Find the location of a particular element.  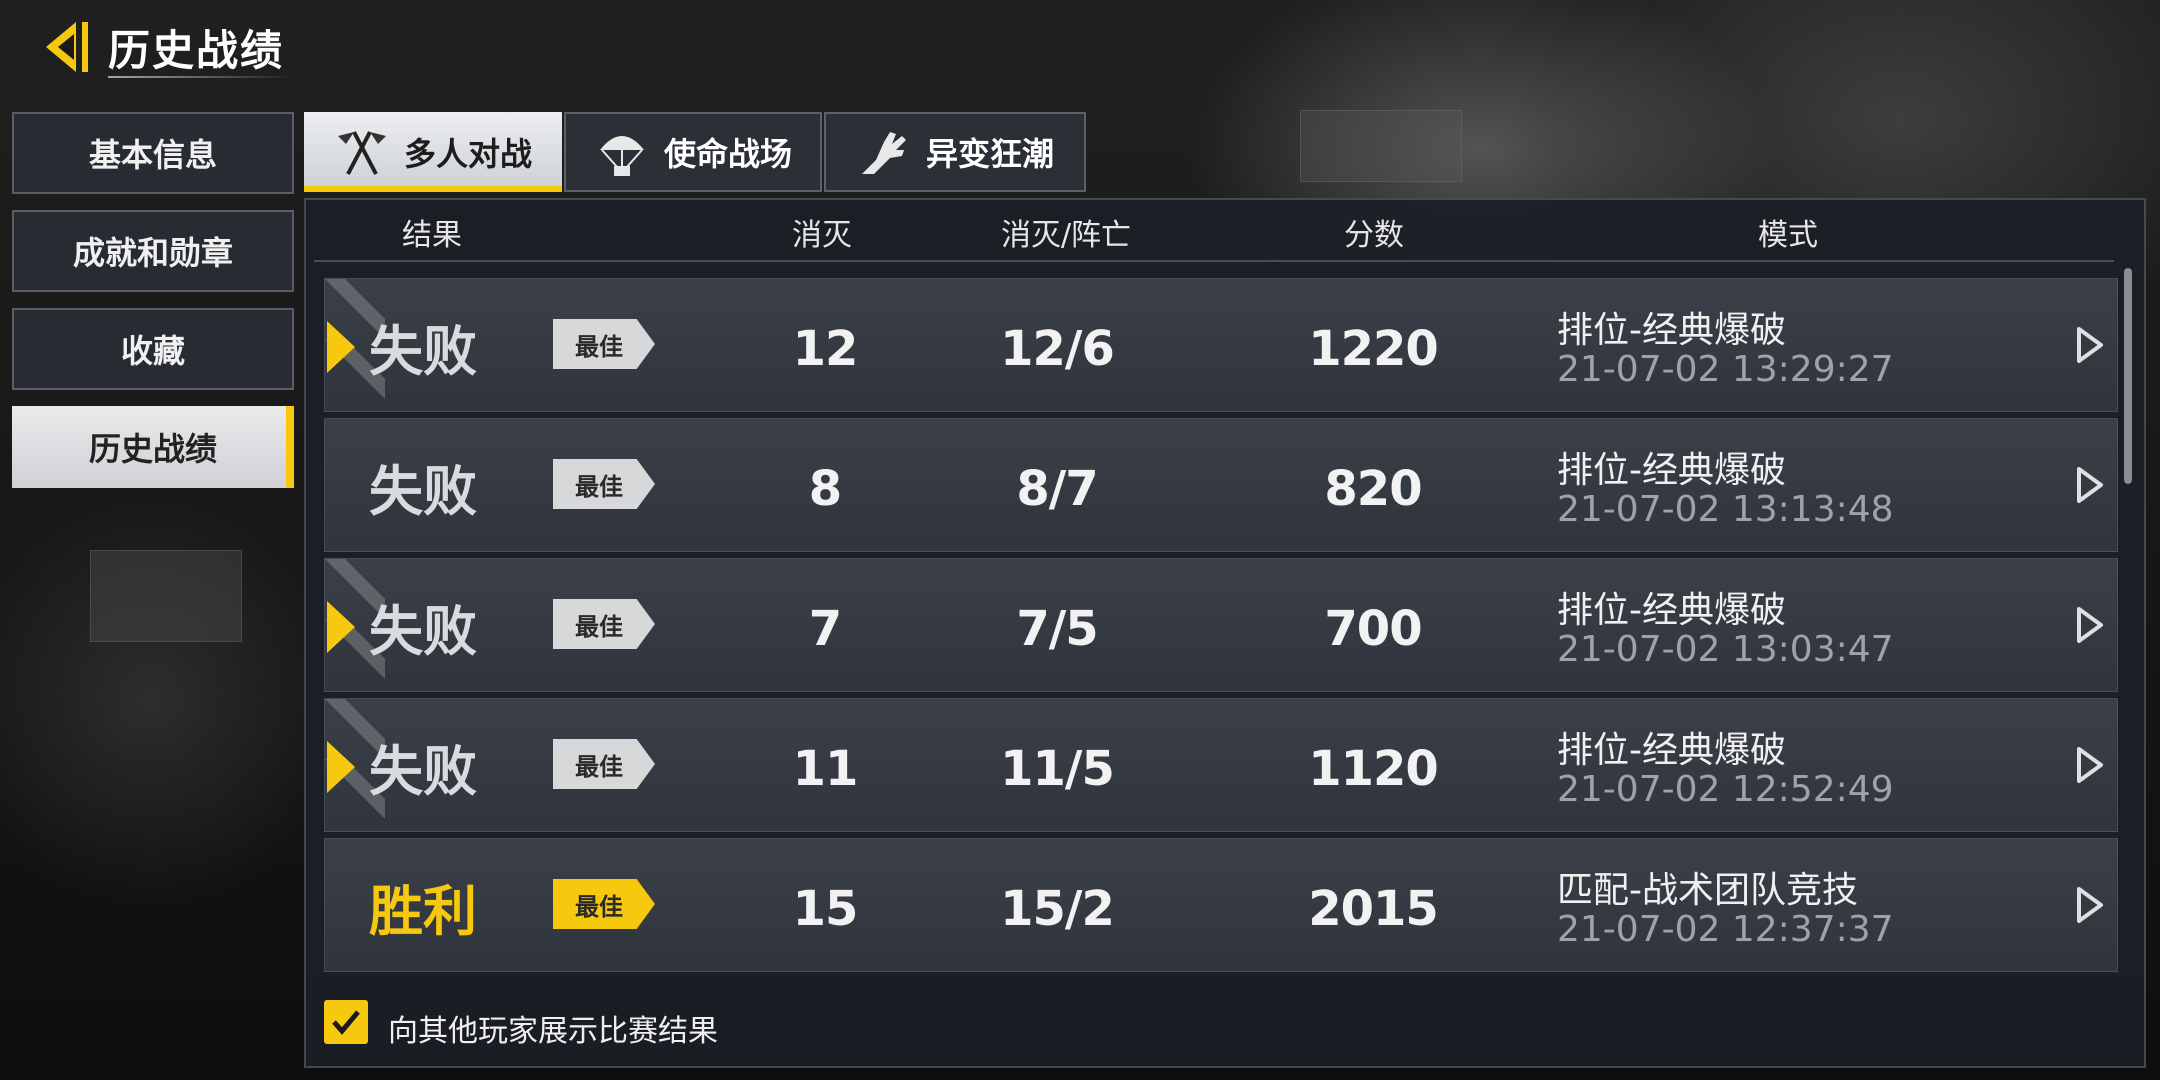

sidebar-item-match-history: 历史战绩 is located at coordinates (153, 447).